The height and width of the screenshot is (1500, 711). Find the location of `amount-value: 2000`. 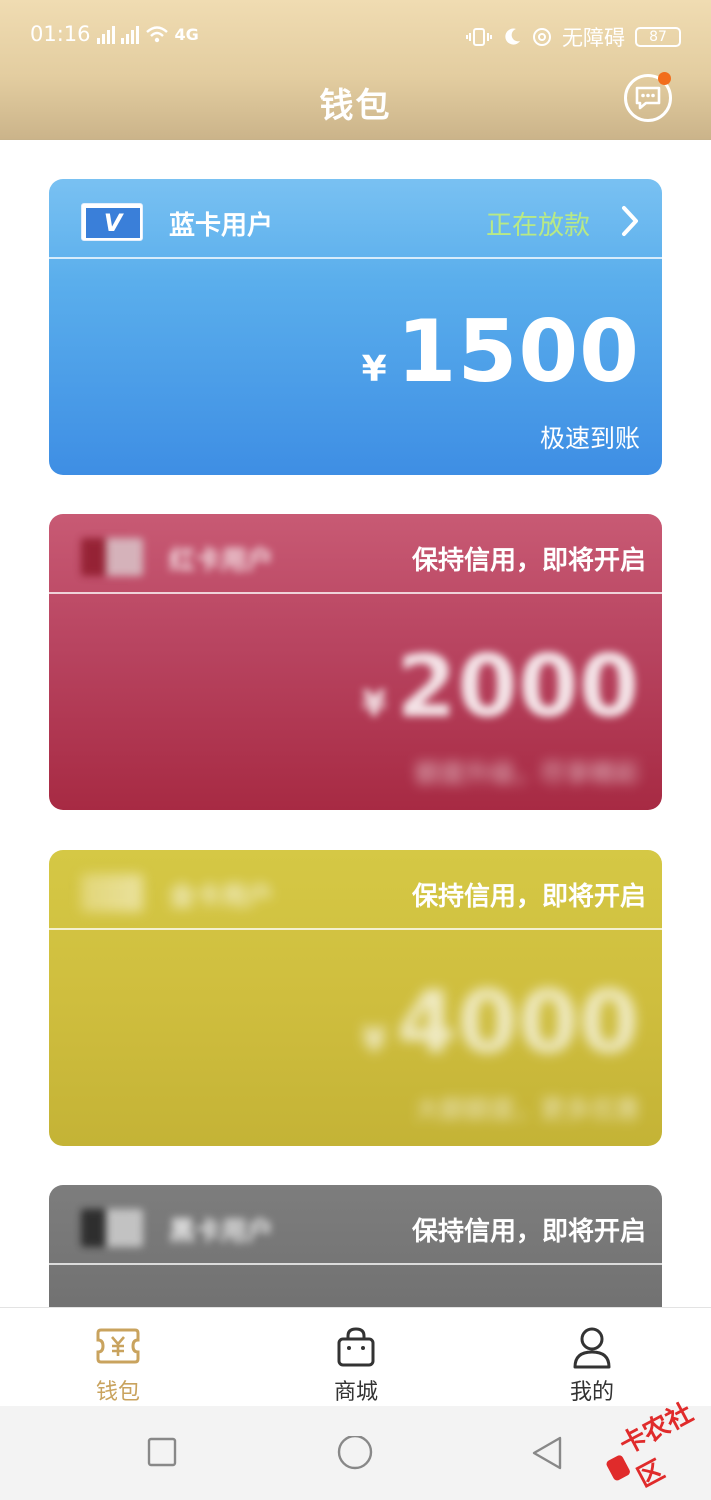

amount-value: 2000 is located at coordinates (518, 687).